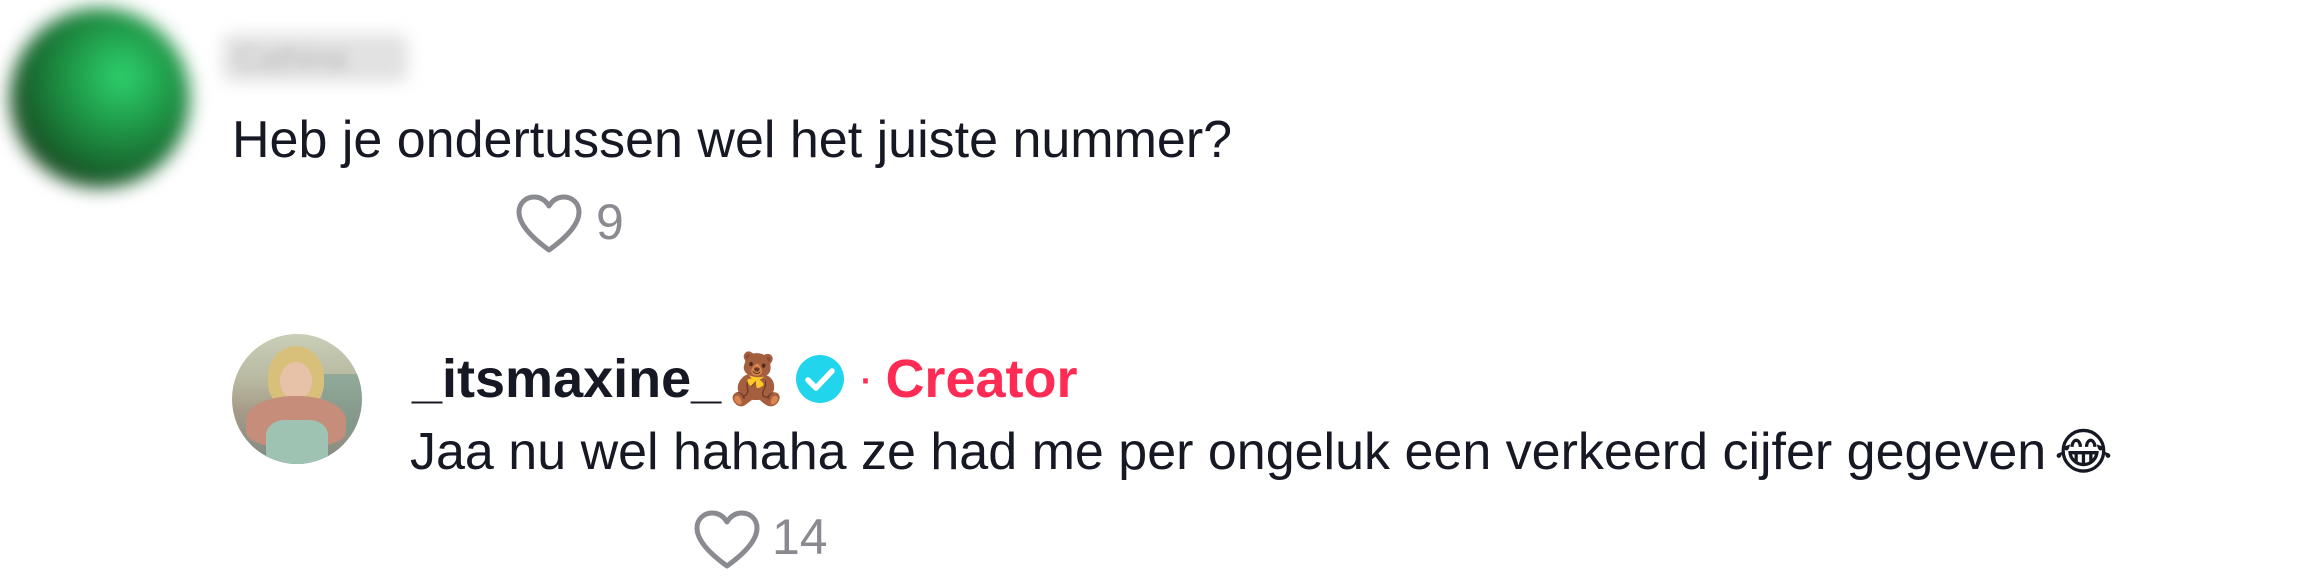 The width and height of the screenshot is (2324, 584). I want to click on username: Cathina, so click(291, 58).